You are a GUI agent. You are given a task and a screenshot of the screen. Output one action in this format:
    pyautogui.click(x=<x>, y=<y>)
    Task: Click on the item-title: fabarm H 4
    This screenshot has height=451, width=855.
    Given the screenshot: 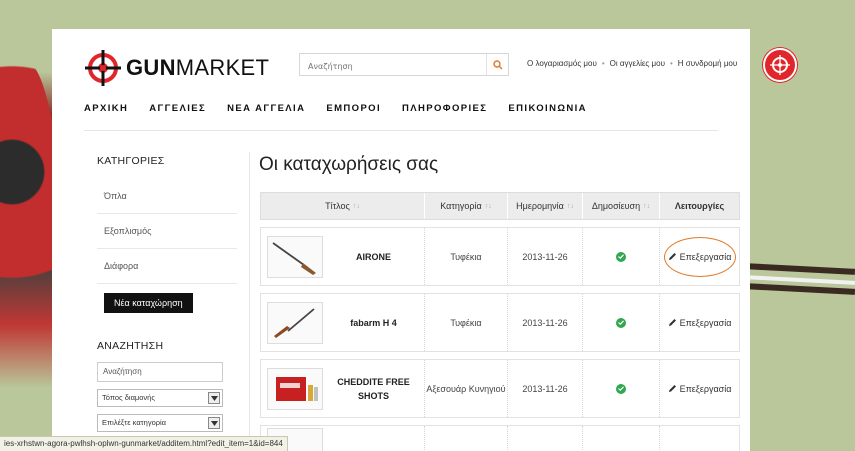 What is the action you would take?
    pyautogui.click(x=373, y=323)
    